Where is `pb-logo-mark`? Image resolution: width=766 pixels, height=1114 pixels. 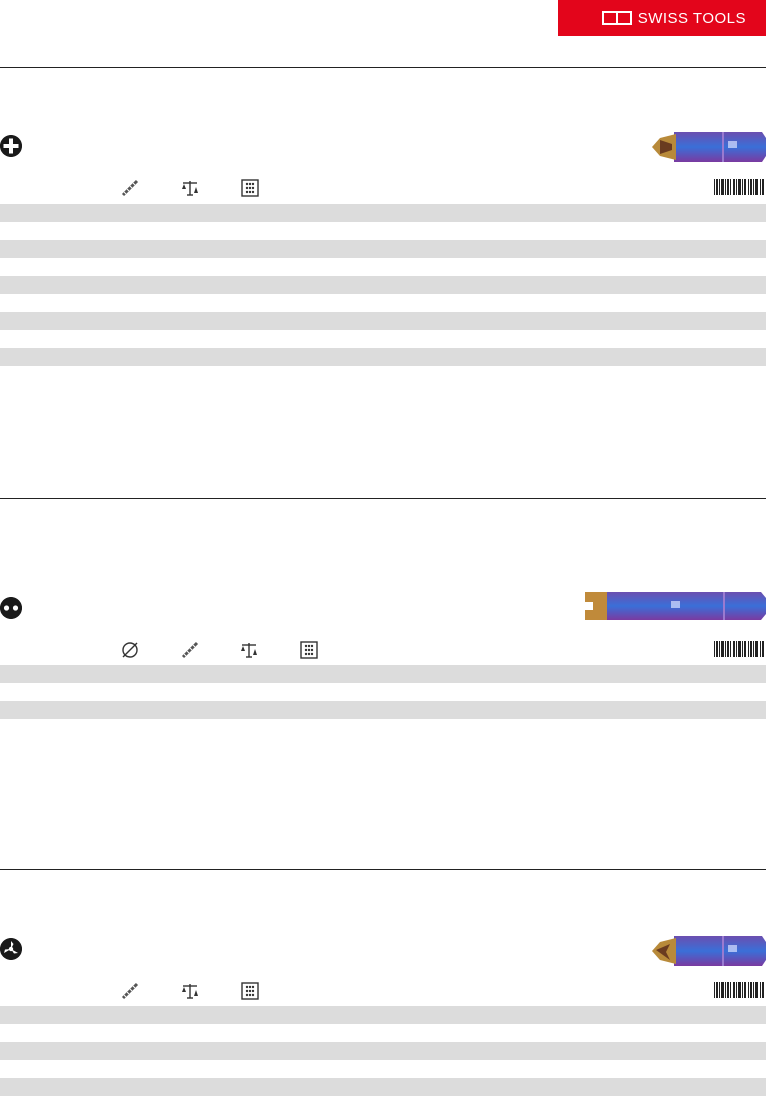
pb-logo-mark is located at coordinates (616, 18).